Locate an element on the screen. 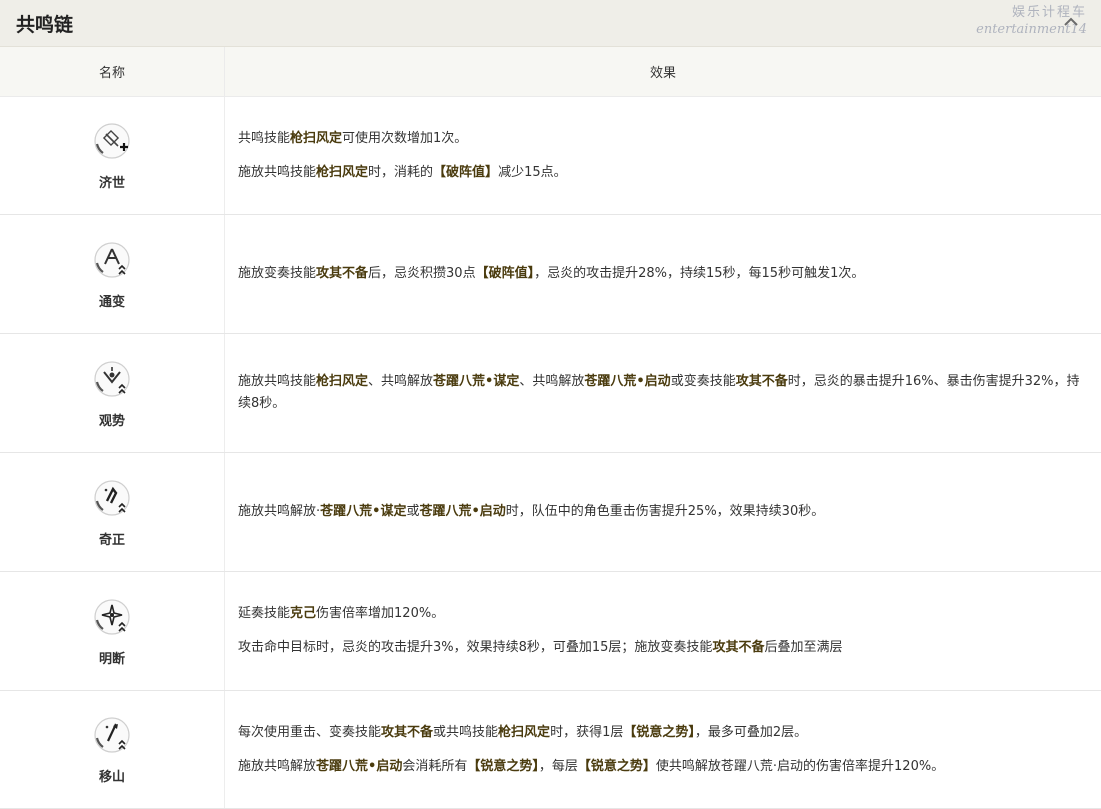  effect-text: ，最多可叠加2层。 is located at coordinates (751, 732).